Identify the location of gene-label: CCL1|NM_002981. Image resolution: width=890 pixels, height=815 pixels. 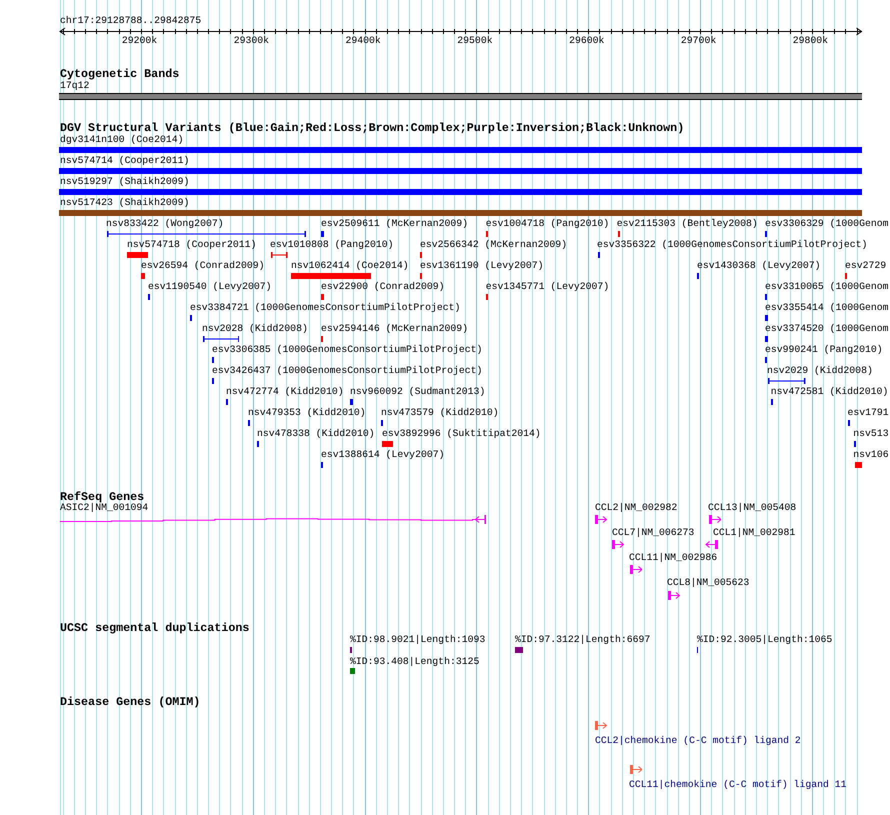
(754, 533).